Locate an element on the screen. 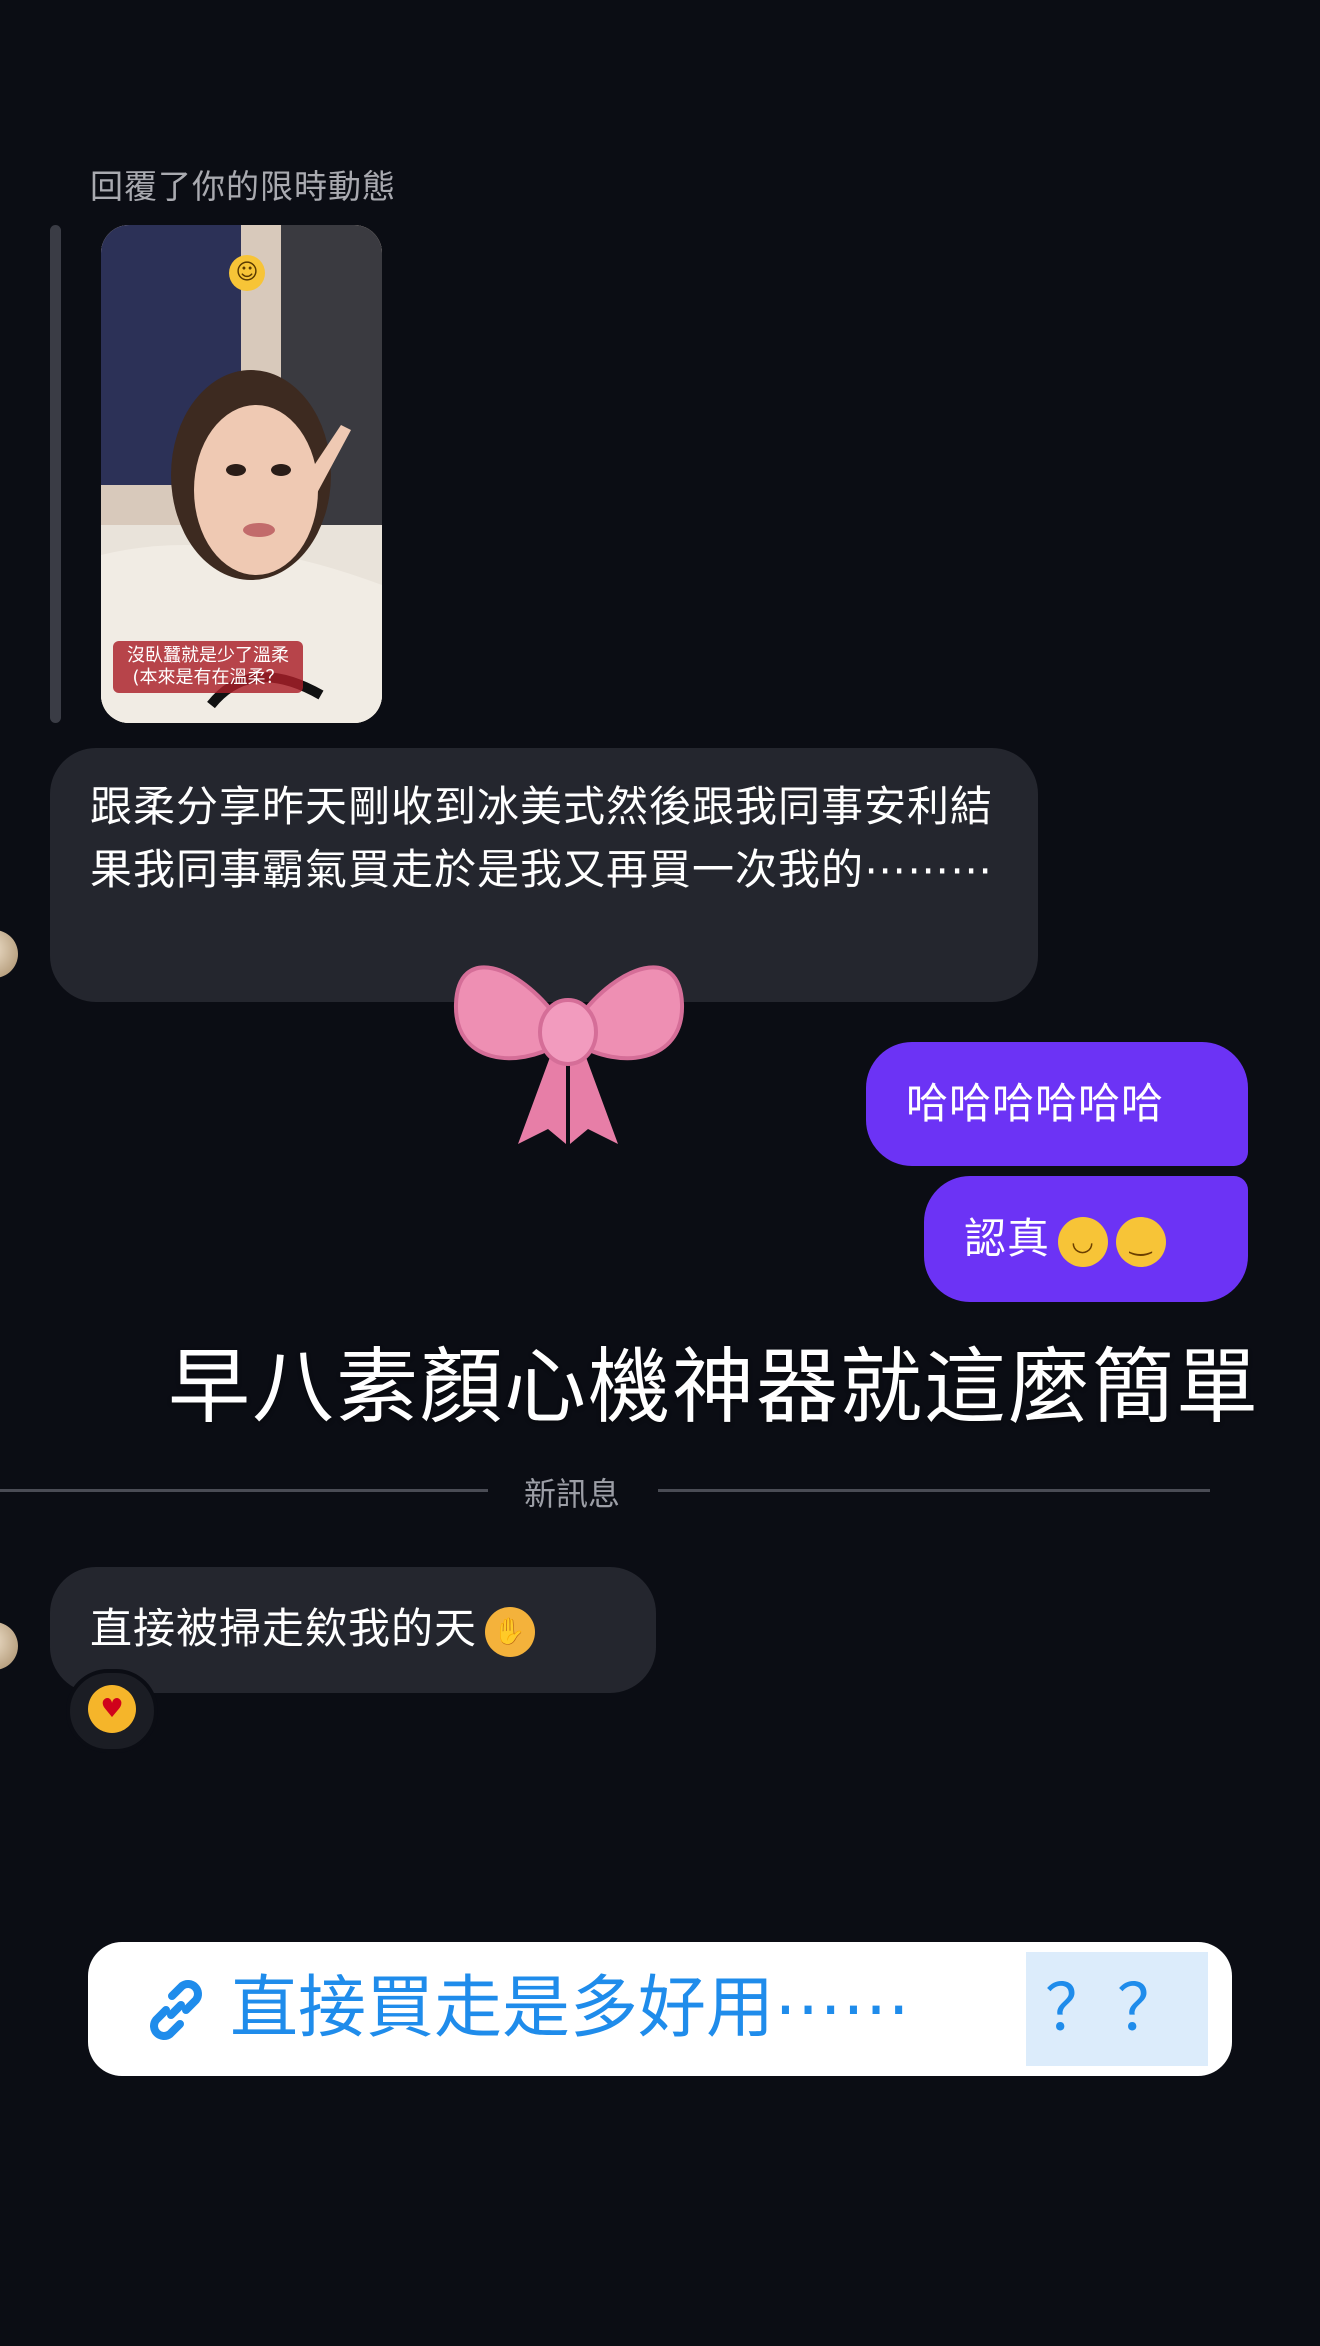 The image size is (1320, 2346). message-reaction: ♥ is located at coordinates (112, 1711).